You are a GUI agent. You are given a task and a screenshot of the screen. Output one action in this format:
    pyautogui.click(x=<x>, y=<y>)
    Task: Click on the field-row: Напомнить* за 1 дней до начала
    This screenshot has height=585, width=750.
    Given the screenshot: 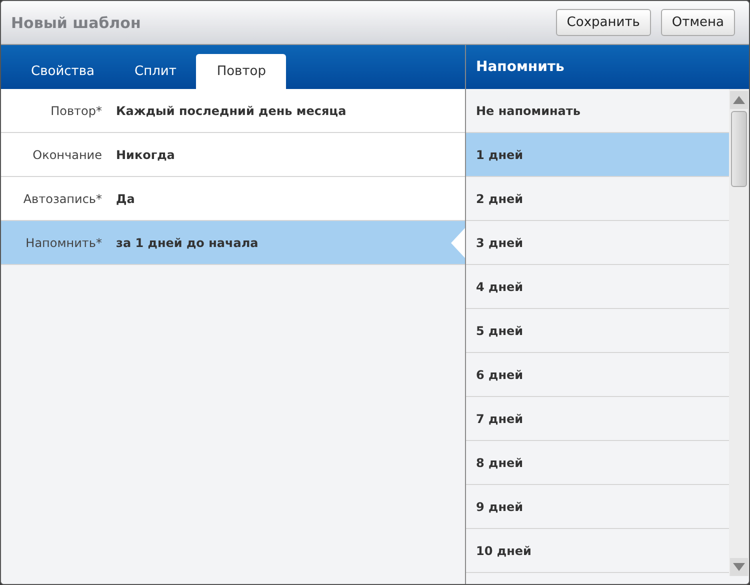 What is the action you would take?
    pyautogui.click(x=233, y=243)
    